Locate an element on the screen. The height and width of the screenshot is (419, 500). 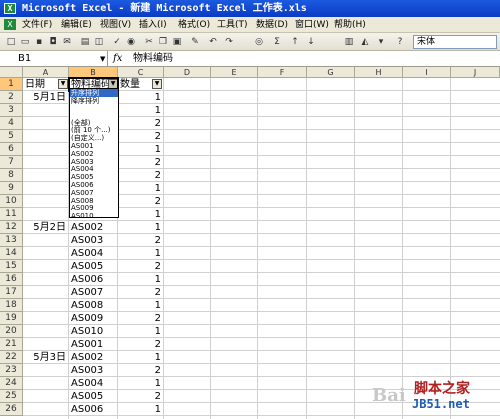
filter-value-option: AS002 is located at coordinates (94, 154).